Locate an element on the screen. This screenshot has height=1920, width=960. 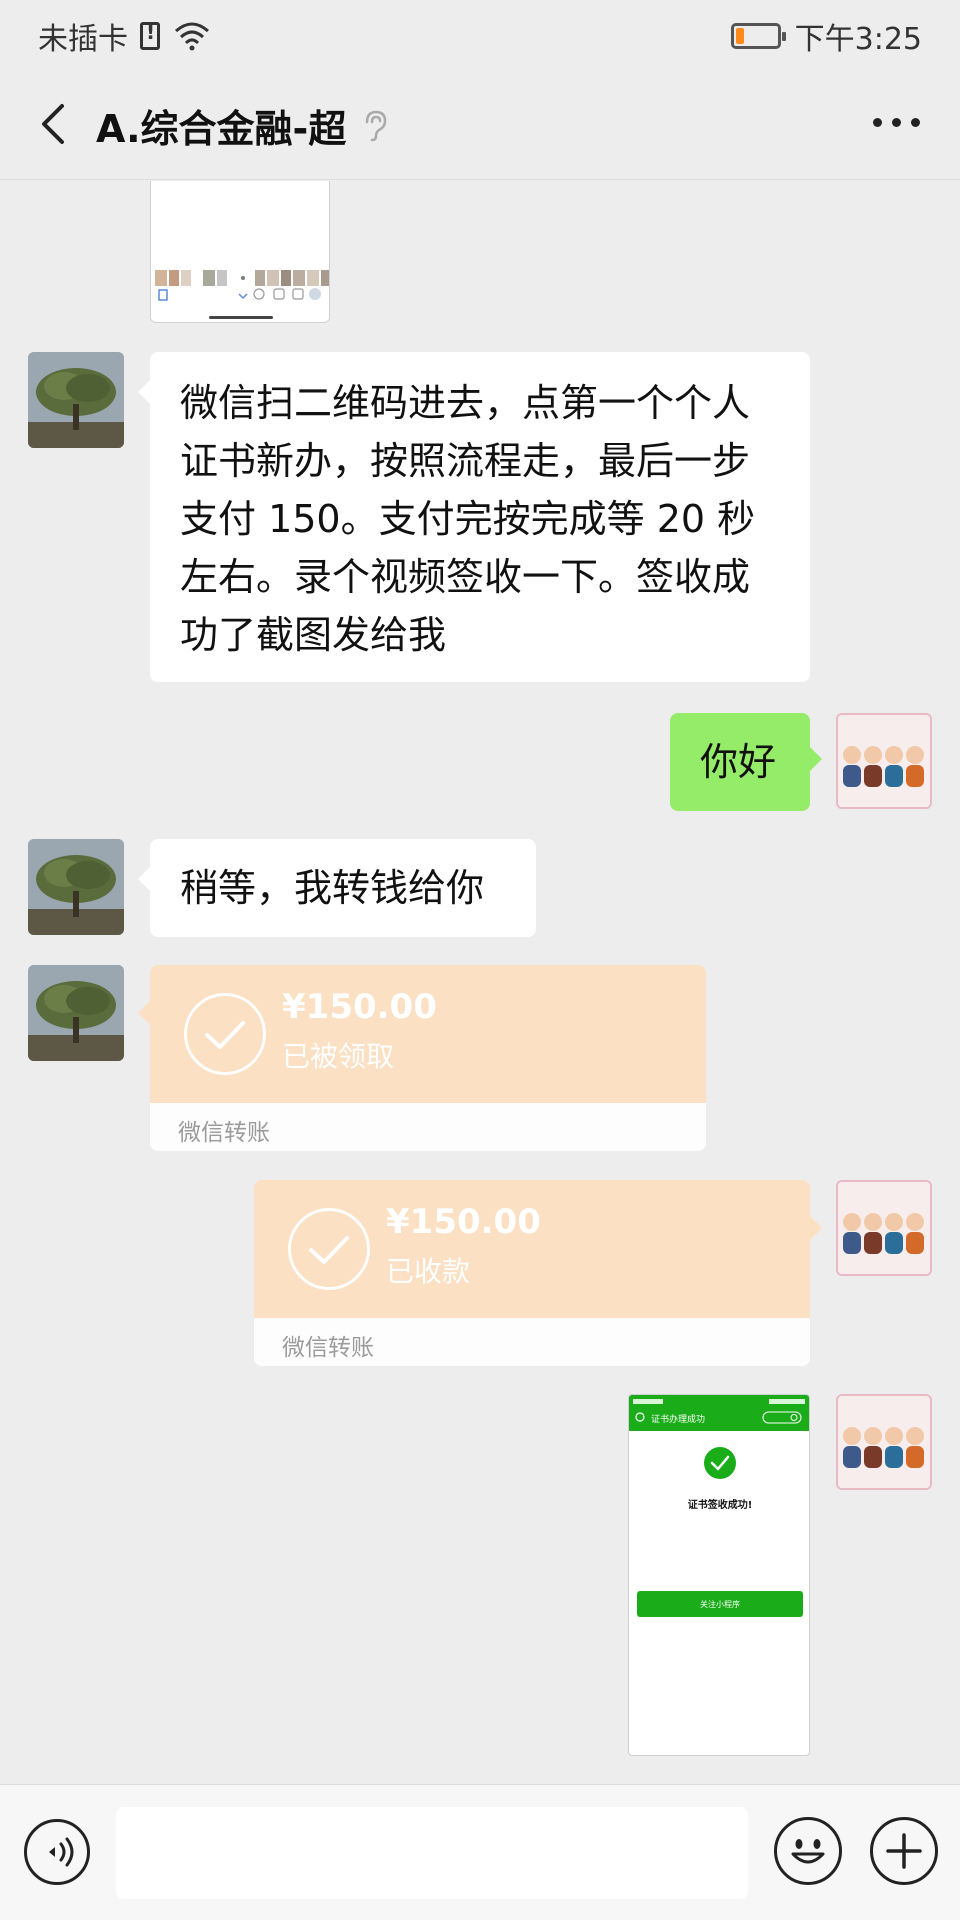
chat-title: A.综合金融-超 is located at coordinates (242, 125).